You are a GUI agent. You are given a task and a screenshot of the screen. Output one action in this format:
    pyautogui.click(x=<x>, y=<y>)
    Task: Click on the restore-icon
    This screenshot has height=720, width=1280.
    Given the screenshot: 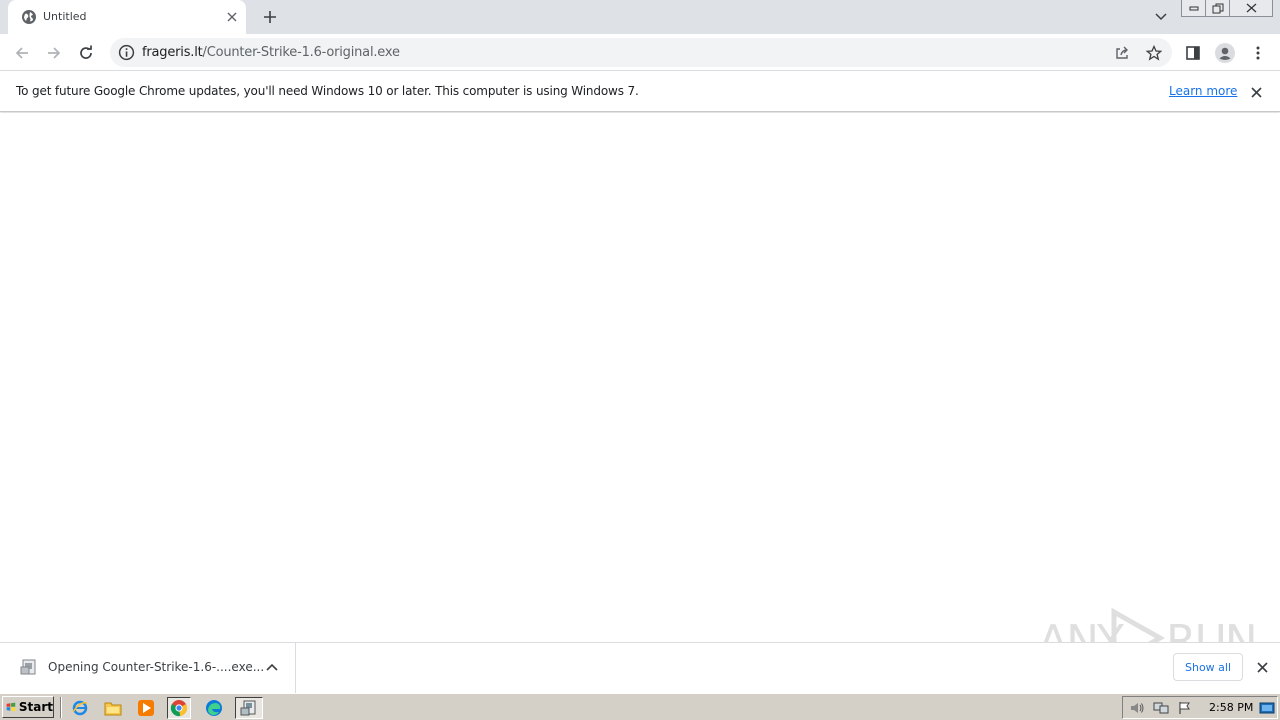 What is the action you would take?
    pyautogui.click(x=1217, y=8)
    